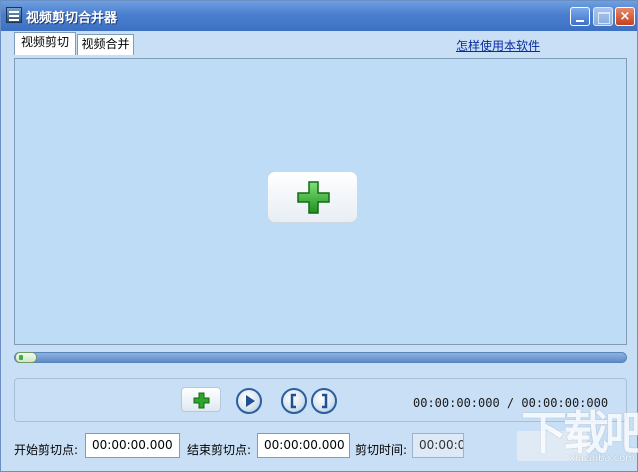 The width and height of the screenshot is (638, 472). What do you see at coordinates (438, 445) in the screenshot?
I see `cut-duration-field: 00:00:0:` at bounding box center [438, 445].